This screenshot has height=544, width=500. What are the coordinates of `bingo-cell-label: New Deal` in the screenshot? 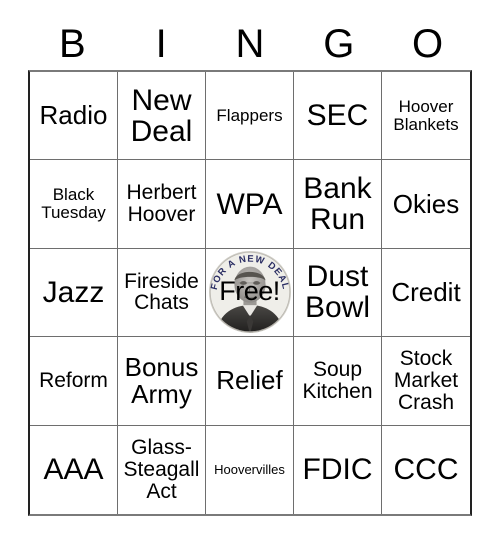 It's located at (161, 115).